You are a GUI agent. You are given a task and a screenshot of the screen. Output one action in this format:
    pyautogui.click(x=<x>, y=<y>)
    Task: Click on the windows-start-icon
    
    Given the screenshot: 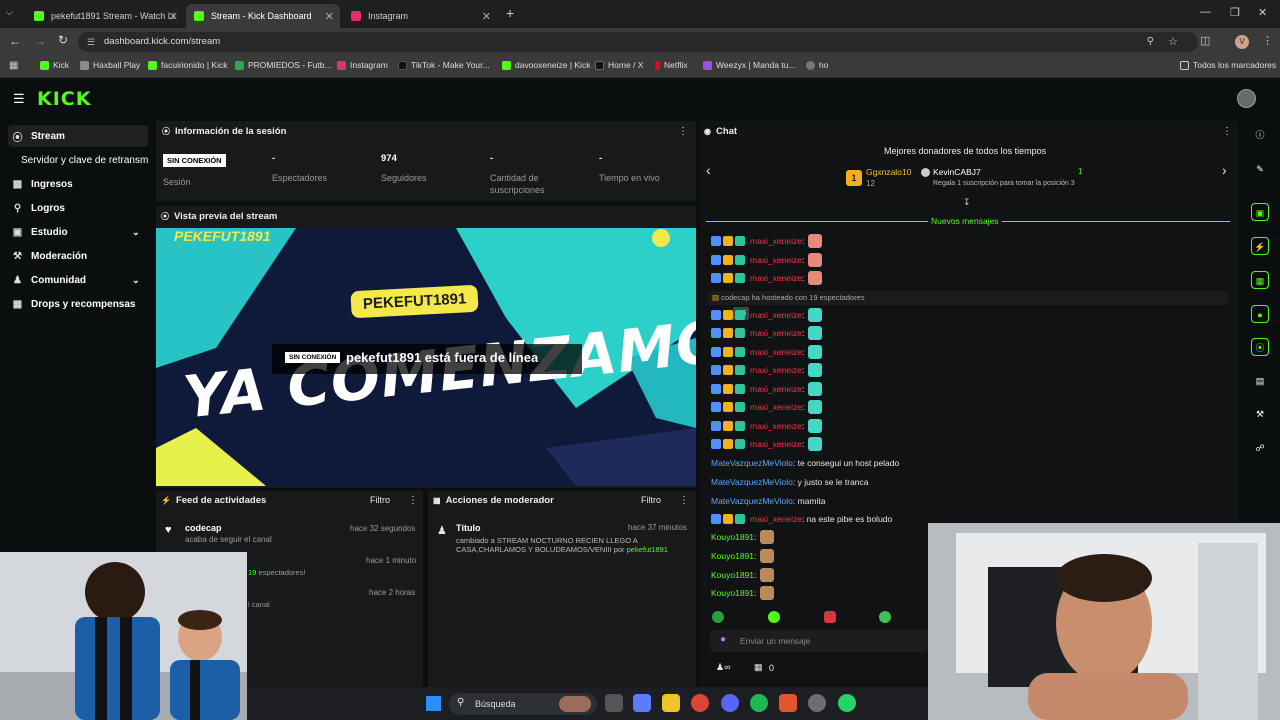 What is the action you would take?
    pyautogui.click(x=433, y=703)
    